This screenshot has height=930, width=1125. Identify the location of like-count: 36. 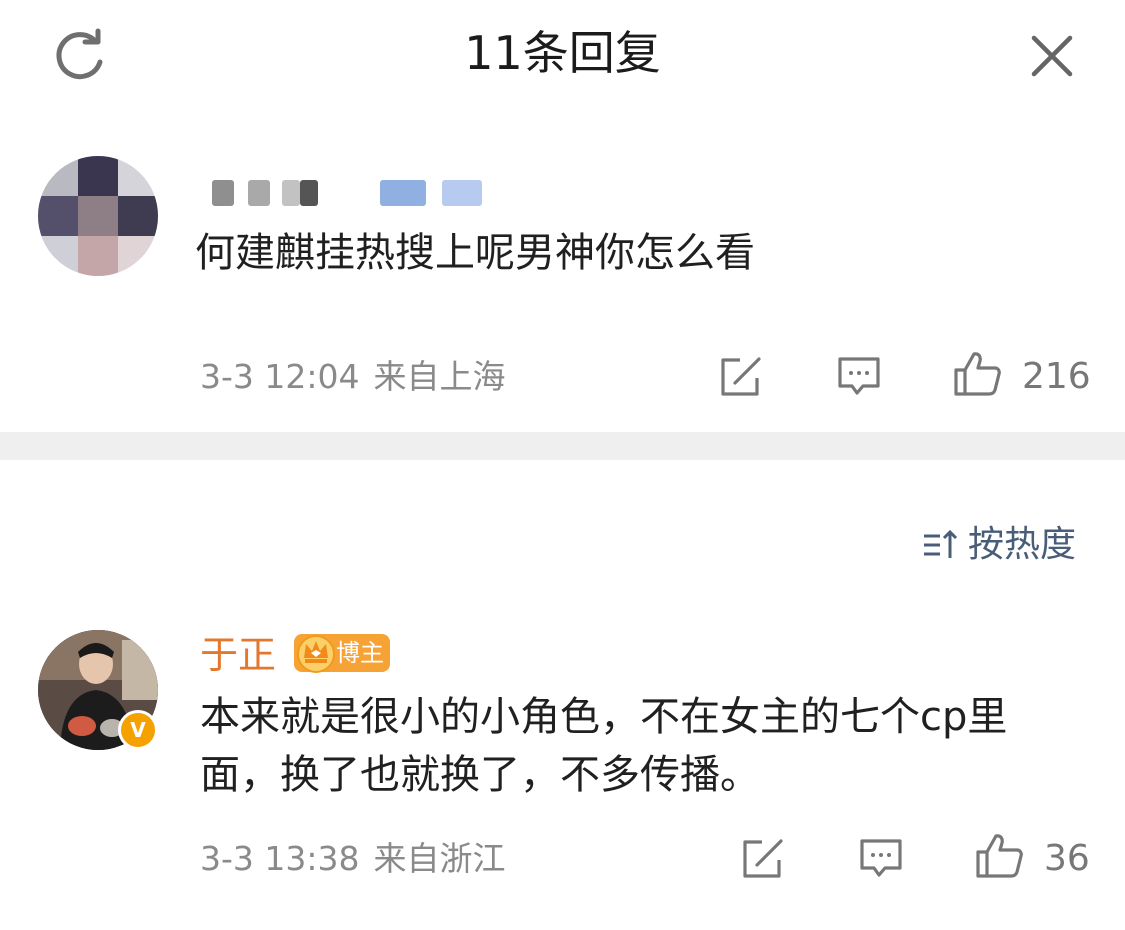
(1067, 858).